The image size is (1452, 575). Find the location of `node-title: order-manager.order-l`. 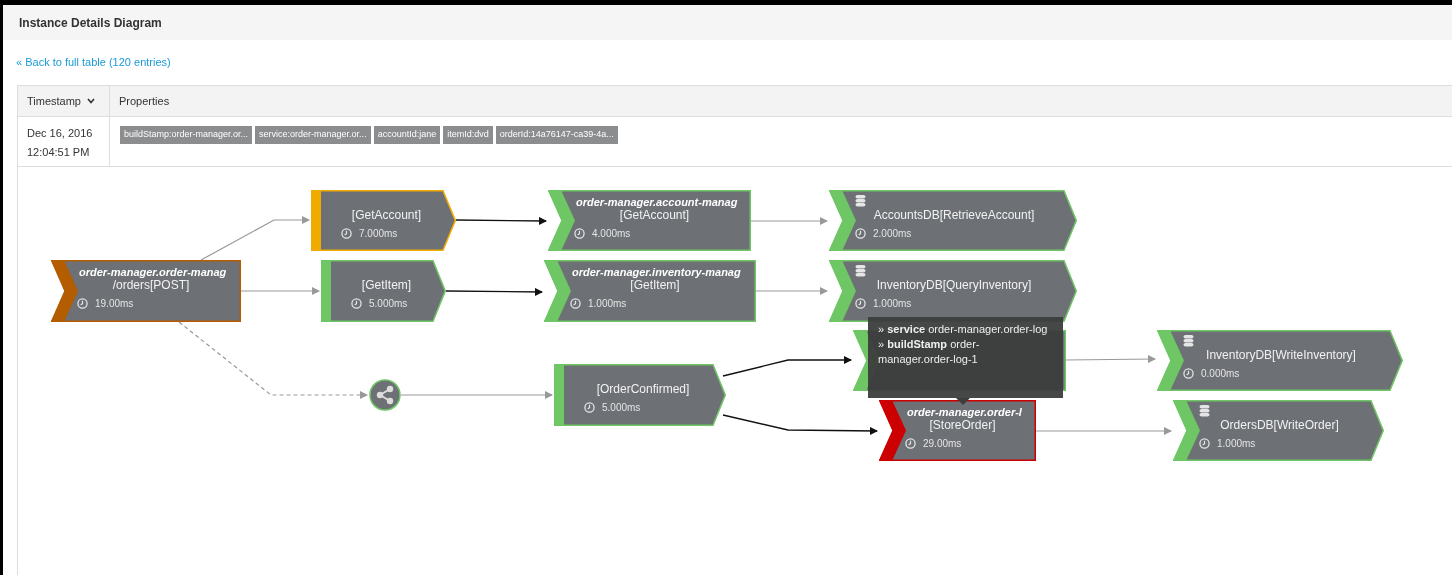

node-title: order-manager.order-l is located at coordinates (964, 412).